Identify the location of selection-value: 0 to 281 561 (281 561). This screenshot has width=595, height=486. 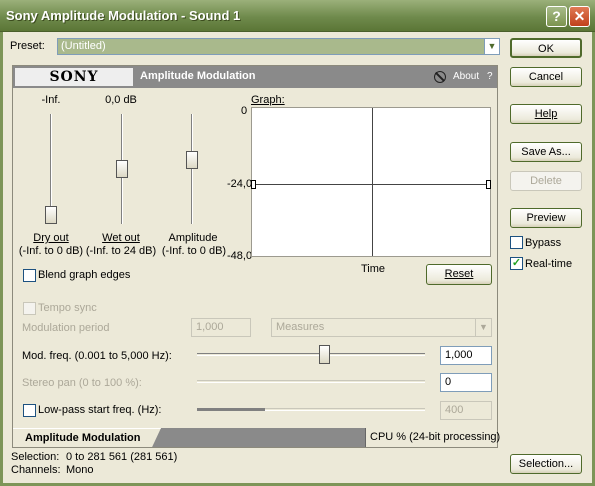
(122, 457).